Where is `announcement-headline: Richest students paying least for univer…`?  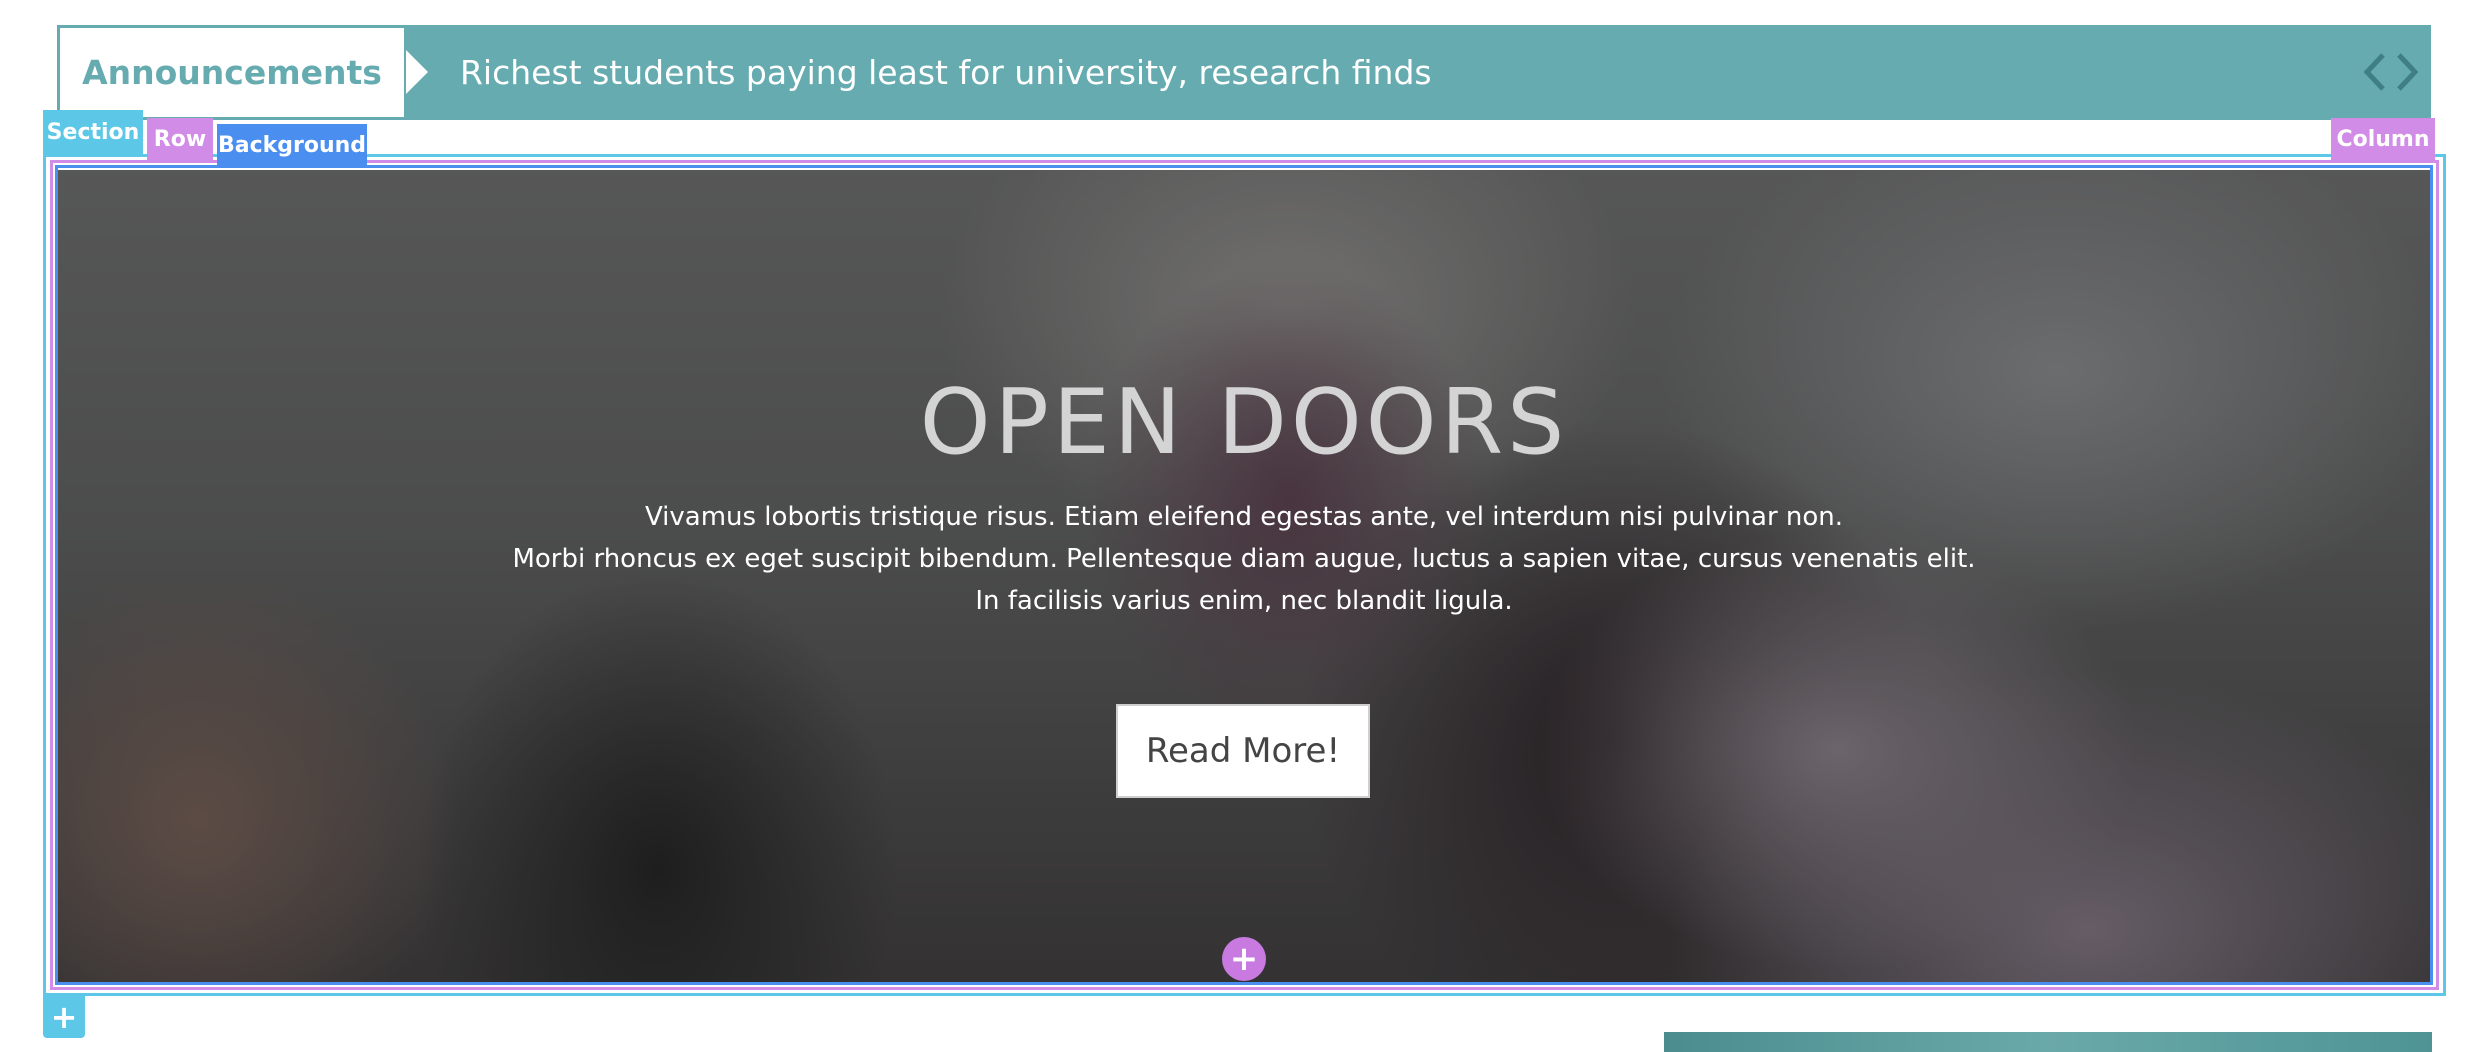 announcement-headline: Richest students paying least for univer… is located at coordinates (946, 72).